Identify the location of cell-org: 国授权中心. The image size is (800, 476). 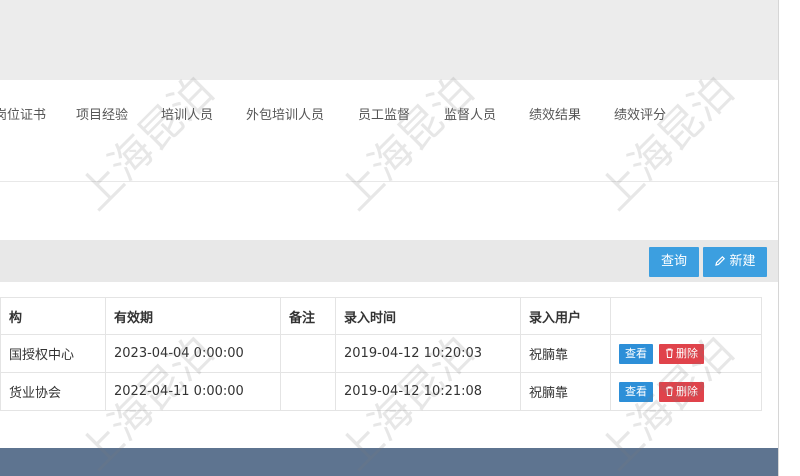
(53, 353).